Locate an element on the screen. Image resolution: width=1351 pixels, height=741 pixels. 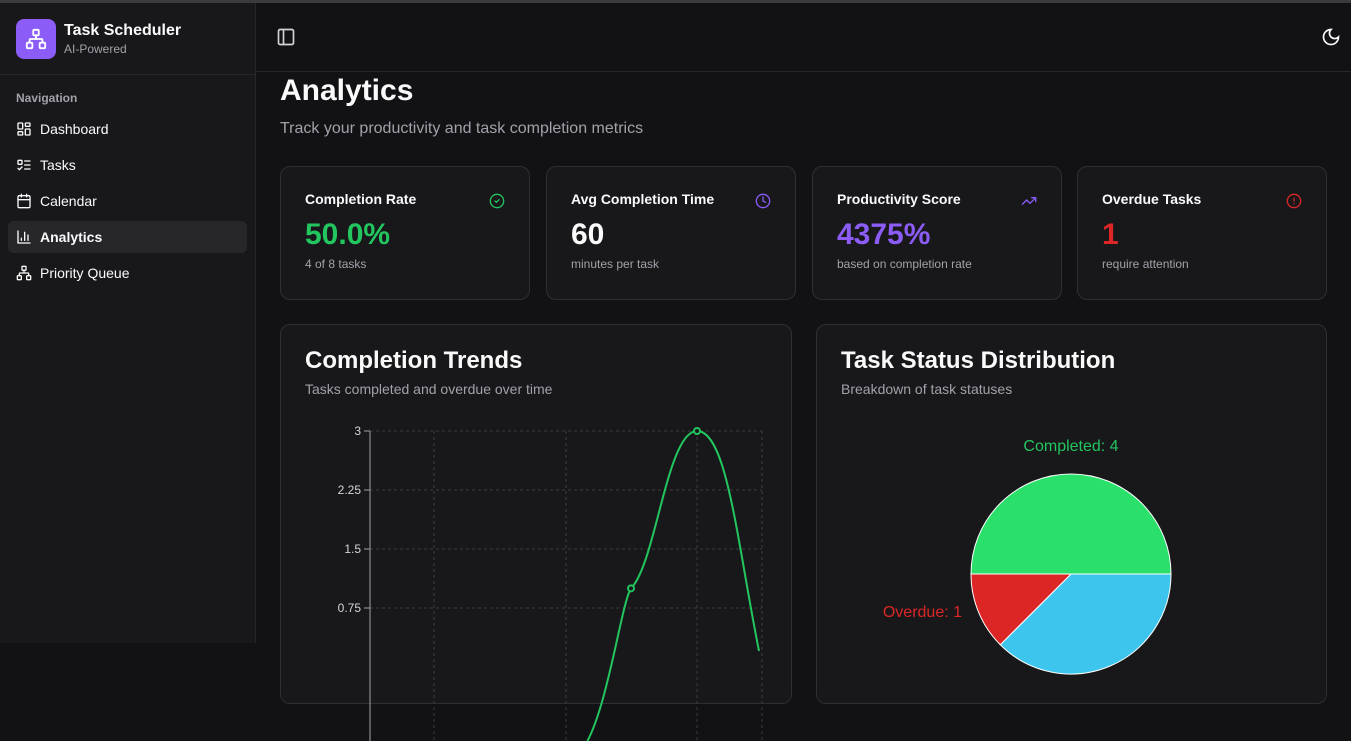
series-line is located at coordinates (673, 585).